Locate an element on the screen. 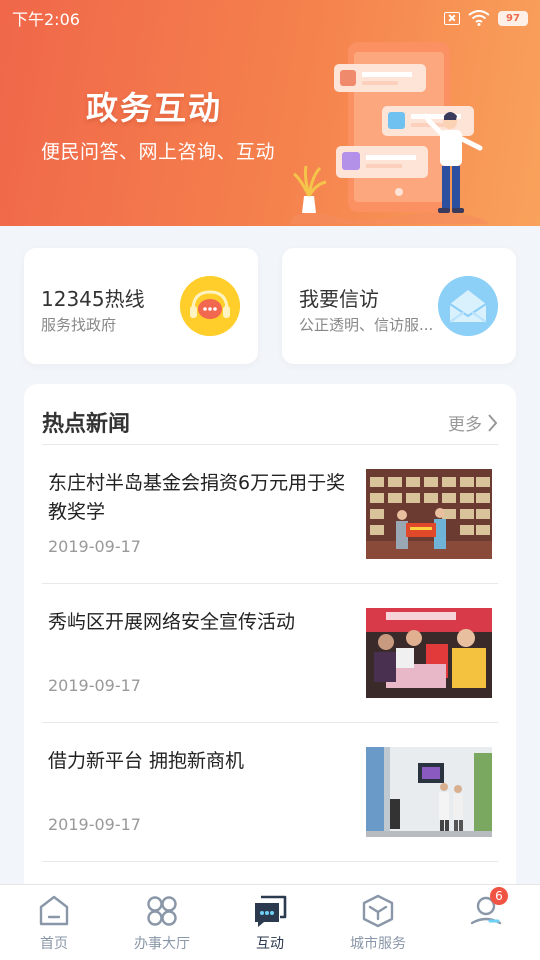 This screenshot has width=540, height=960. news-title: 东庄村半岛基金会捐资6万元用于奖教奖学 is located at coordinates (197, 497).